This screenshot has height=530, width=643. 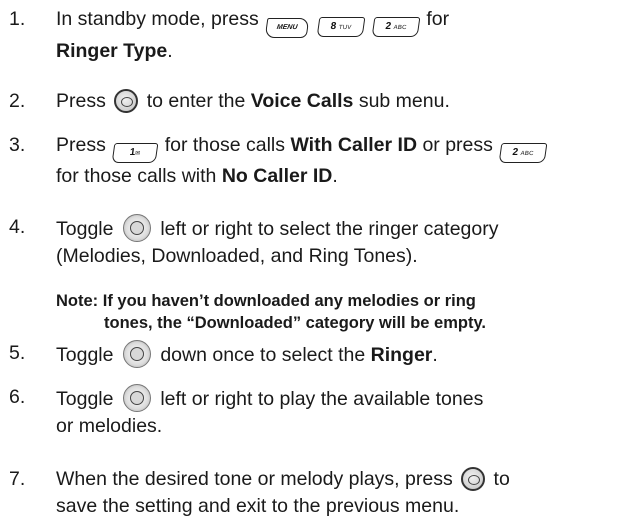 I want to click on step-text: sub menu., so click(x=404, y=101).